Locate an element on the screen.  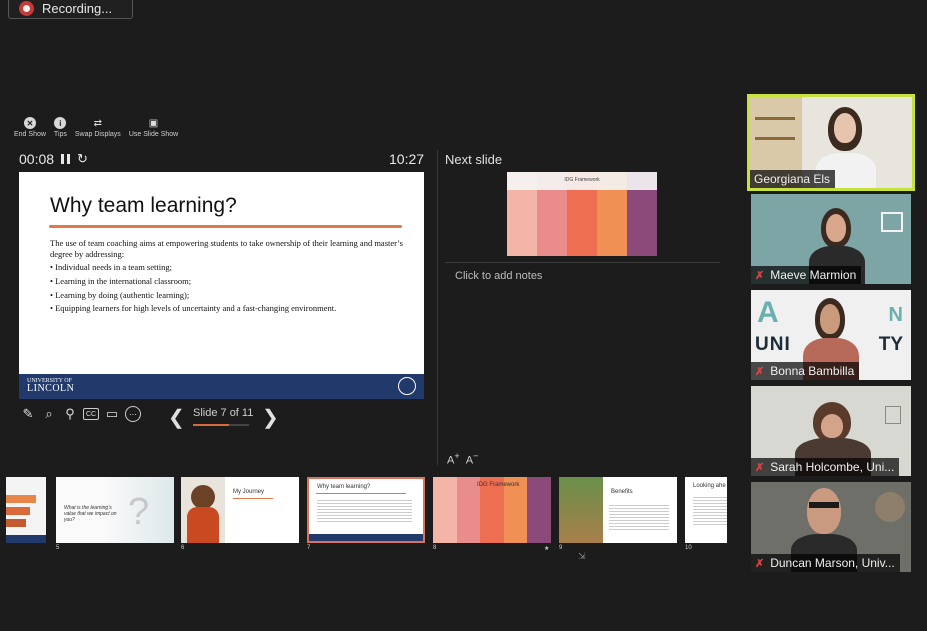
title-underline is located at coordinates (225, 226).